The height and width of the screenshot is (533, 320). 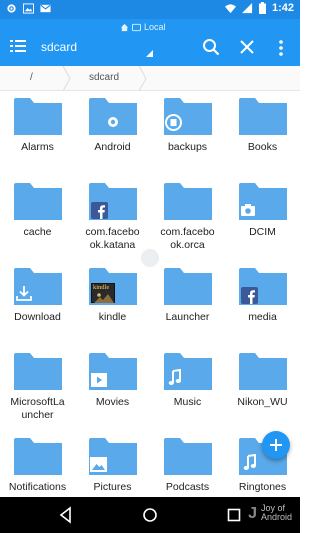 I want to click on folder-label: Music, so click(x=187, y=402).